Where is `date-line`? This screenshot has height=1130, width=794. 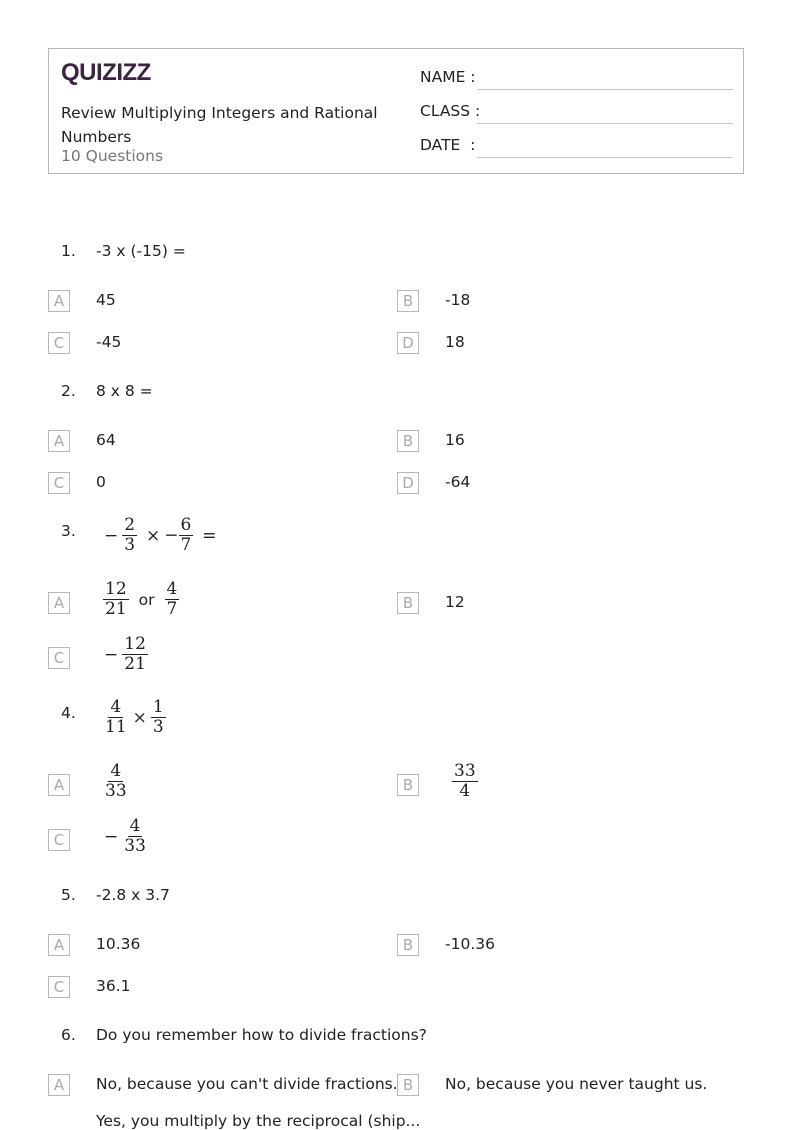 date-line is located at coordinates (605, 157).